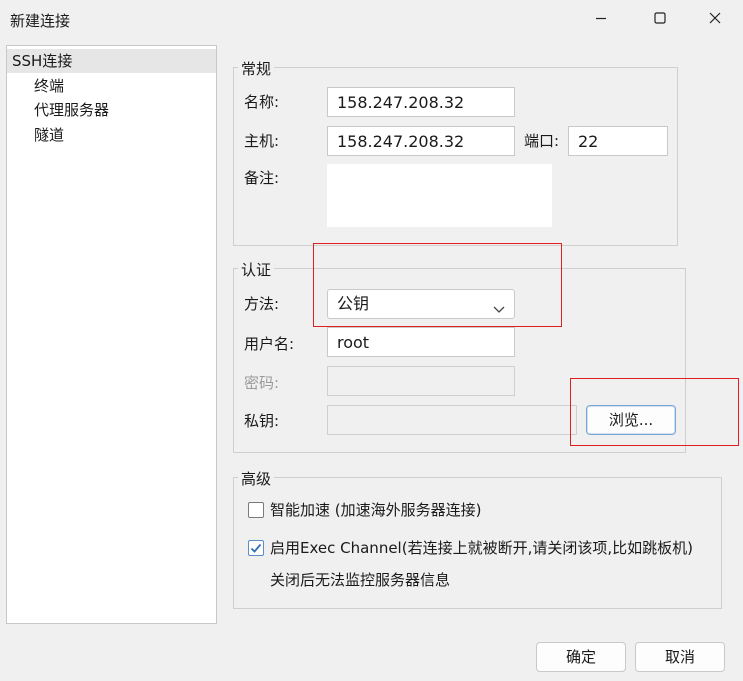  What do you see at coordinates (256, 510) in the screenshot?
I see `smart-accel-checkbox` at bounding box center [256, 510].